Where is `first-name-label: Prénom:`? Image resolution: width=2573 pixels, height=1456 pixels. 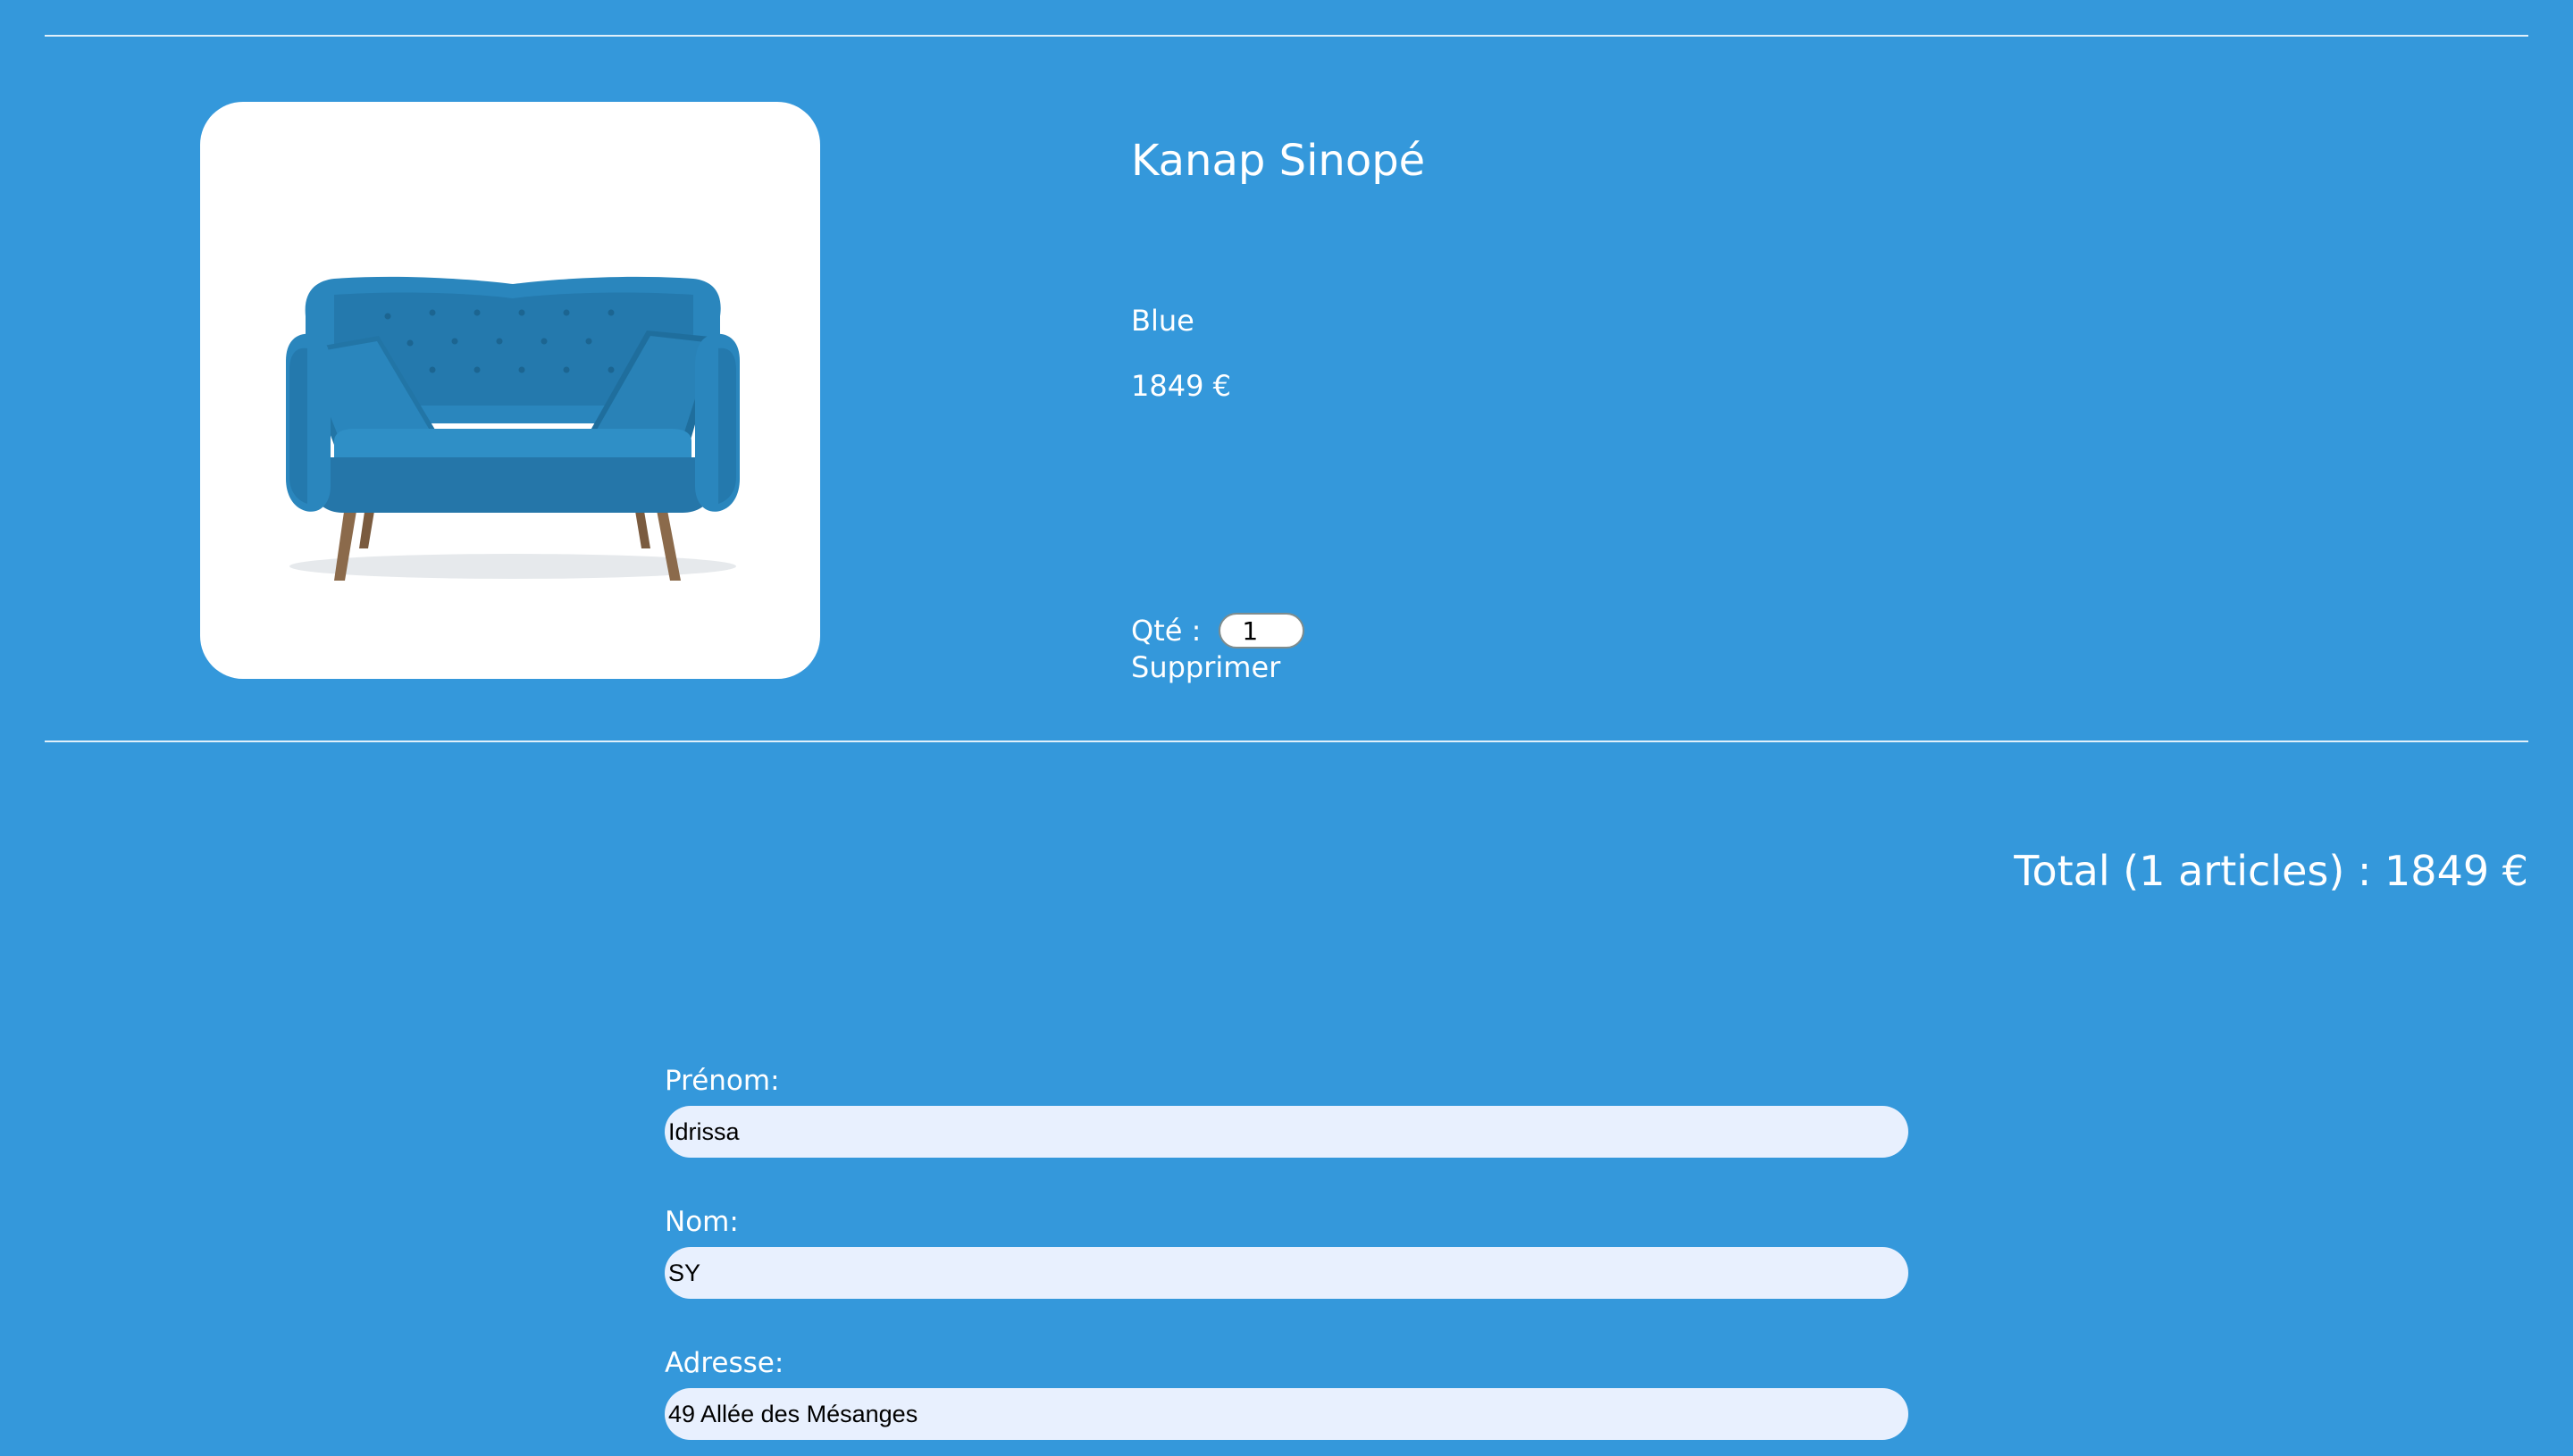 first-name-label: Prénom: is located at coordinates (722, 1081).